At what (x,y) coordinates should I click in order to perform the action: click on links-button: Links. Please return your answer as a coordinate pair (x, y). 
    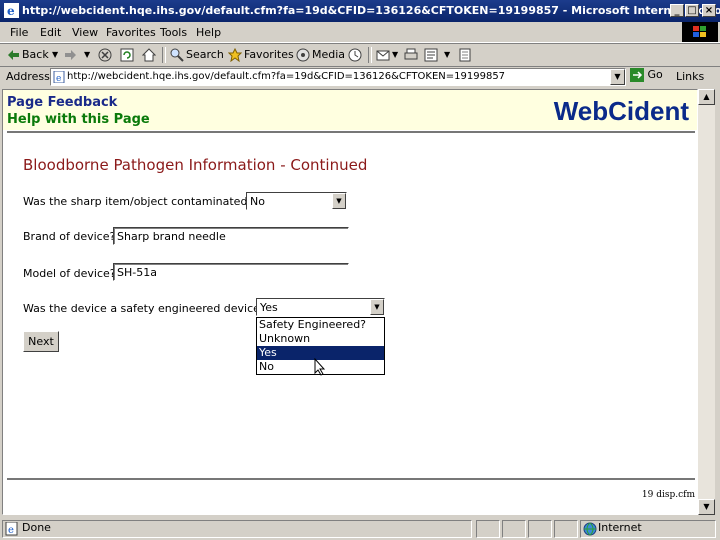
    Looking at the image, I should click on (690, 76).